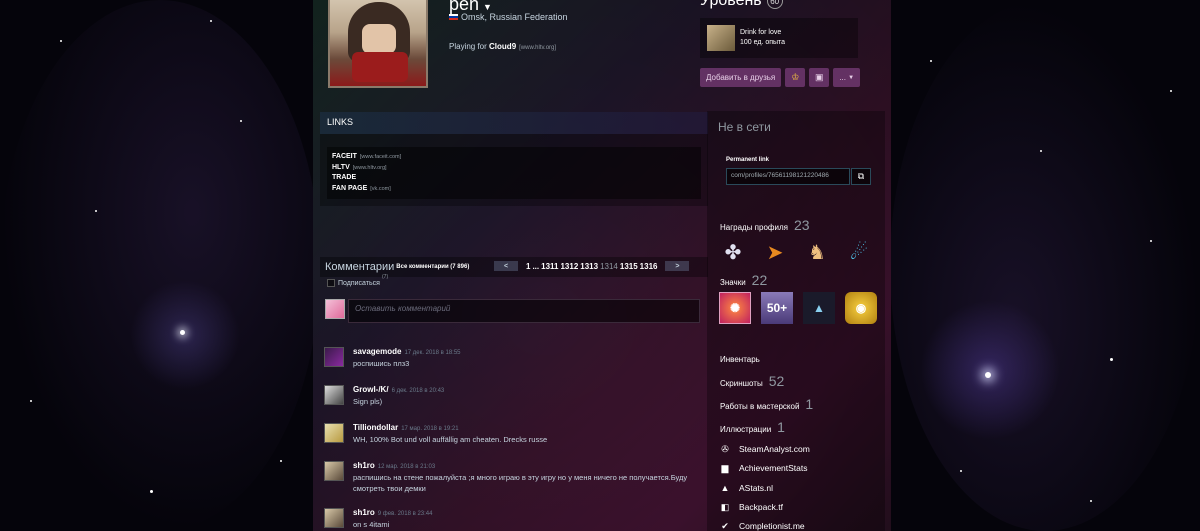  What do you see at coordinates (432, 267) in the screenshot?
I see `all-comments-link: Все комментарии (7 896)` at bounding box center [432, 267].